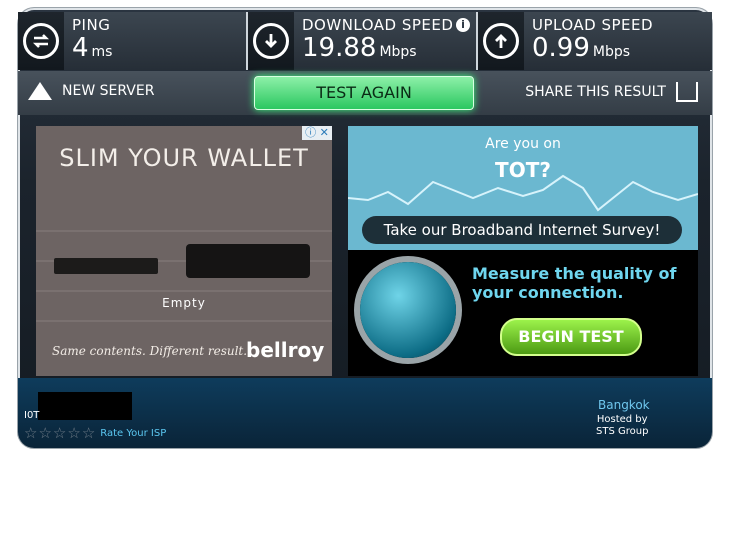 This screenshot has height=544, width=742. What do you see at coordinates (339, 48) in the screenshot?
I see `download-value: 19.88` at bounding box center [339, 48].